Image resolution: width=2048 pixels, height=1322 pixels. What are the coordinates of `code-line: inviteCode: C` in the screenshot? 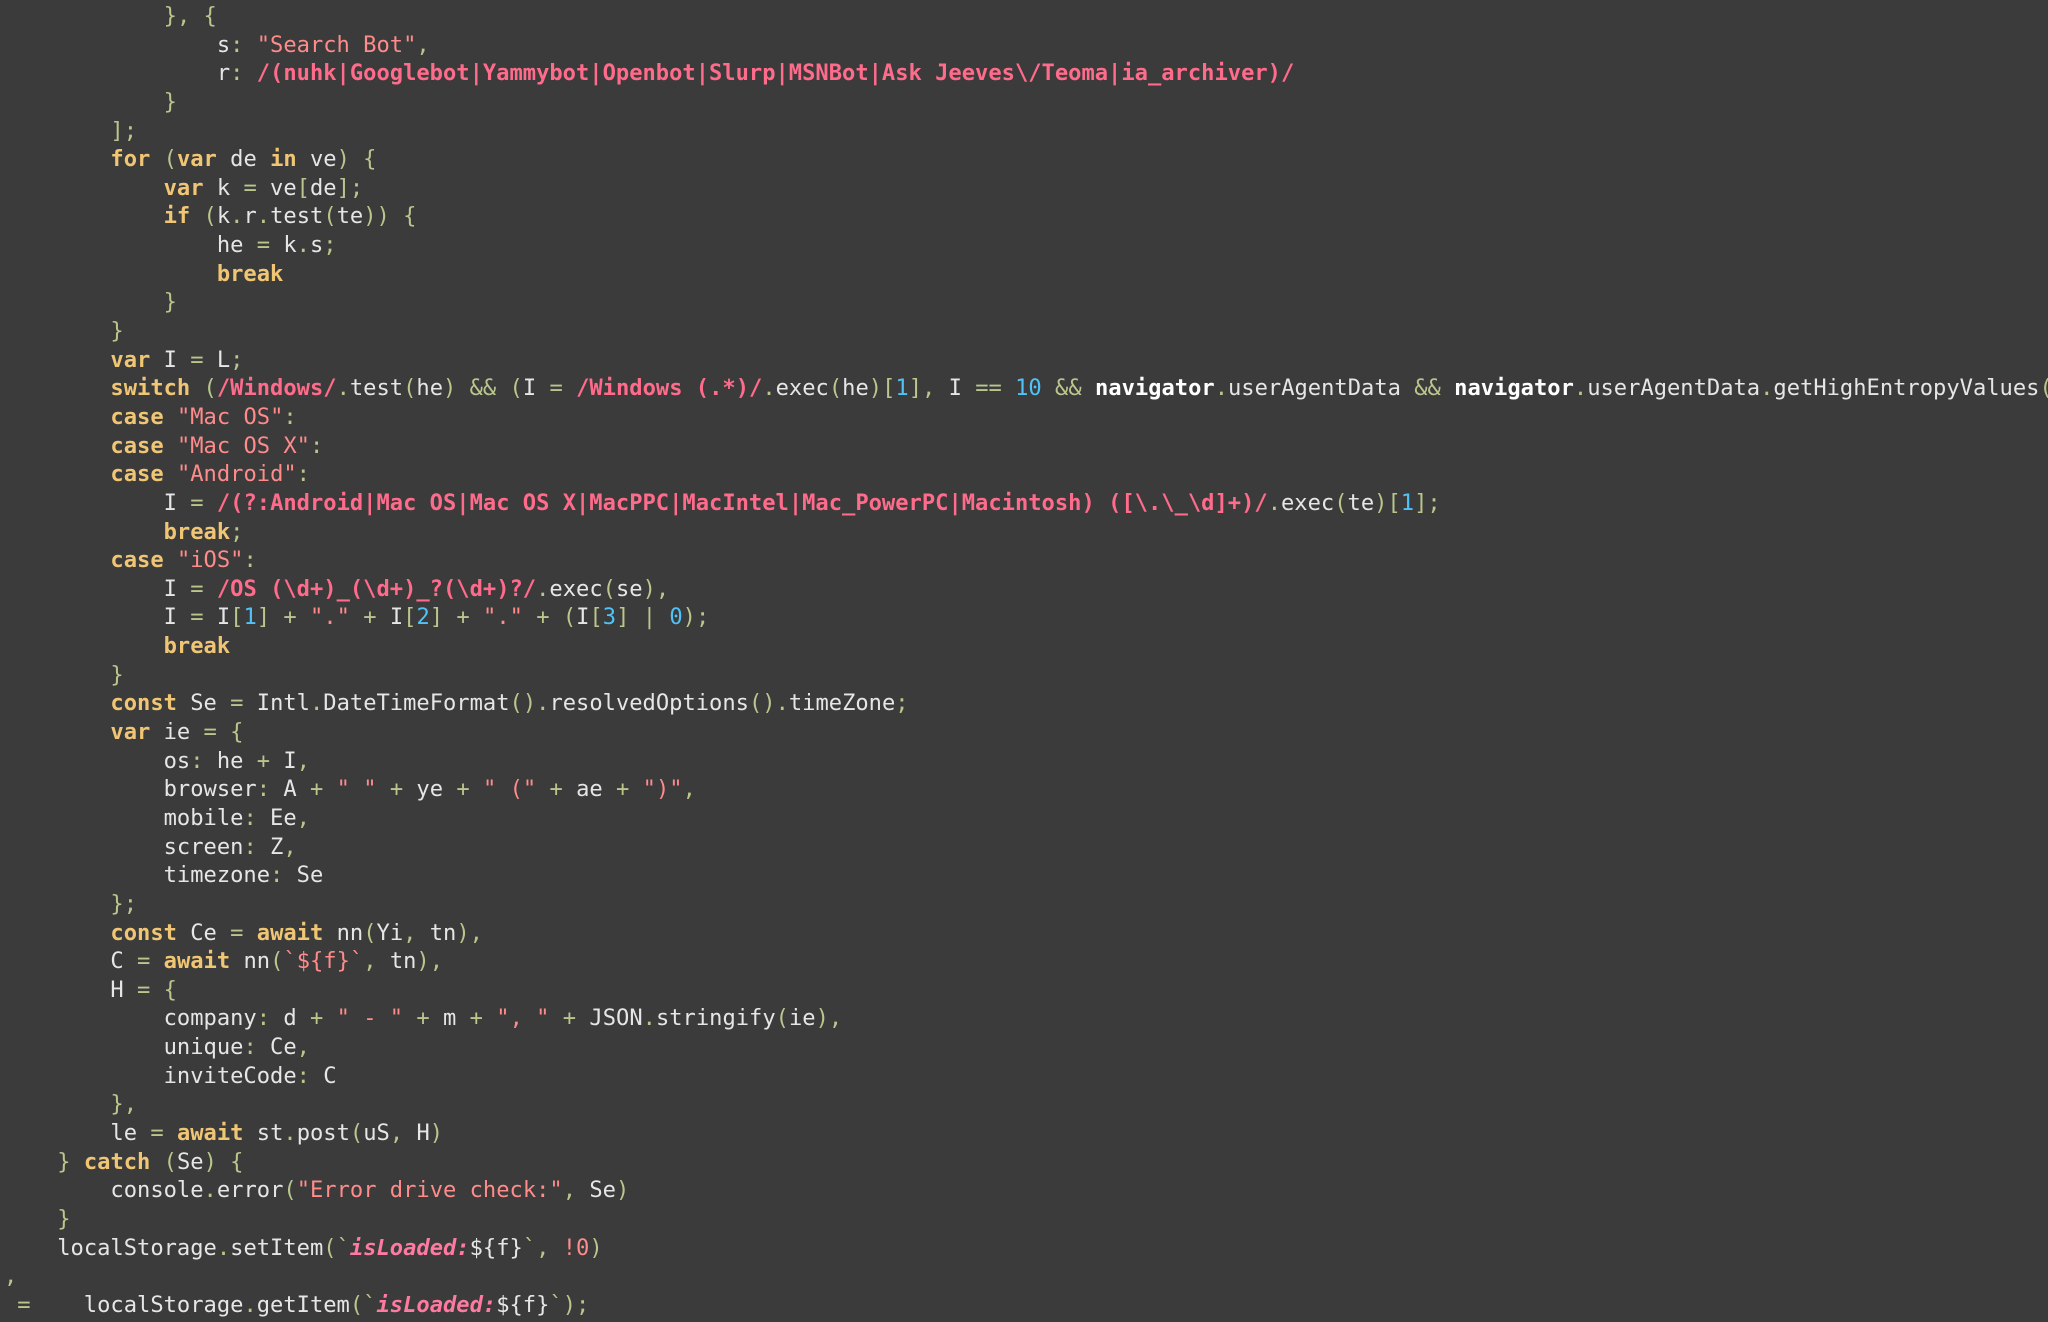 It's located at (1026, 1076).